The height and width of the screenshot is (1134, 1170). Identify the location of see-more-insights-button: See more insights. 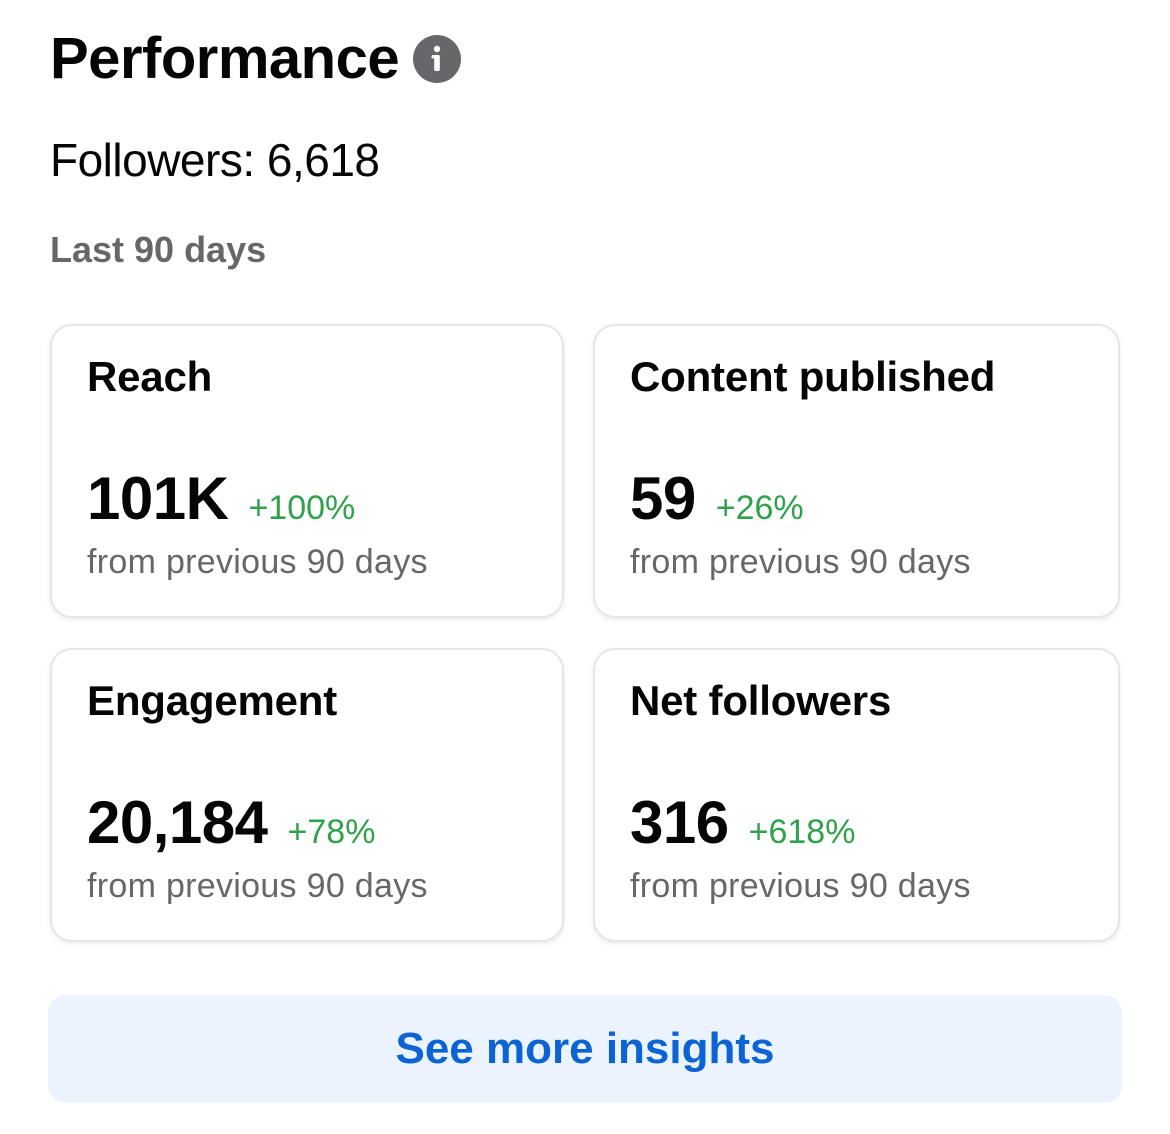
(585, 1049).